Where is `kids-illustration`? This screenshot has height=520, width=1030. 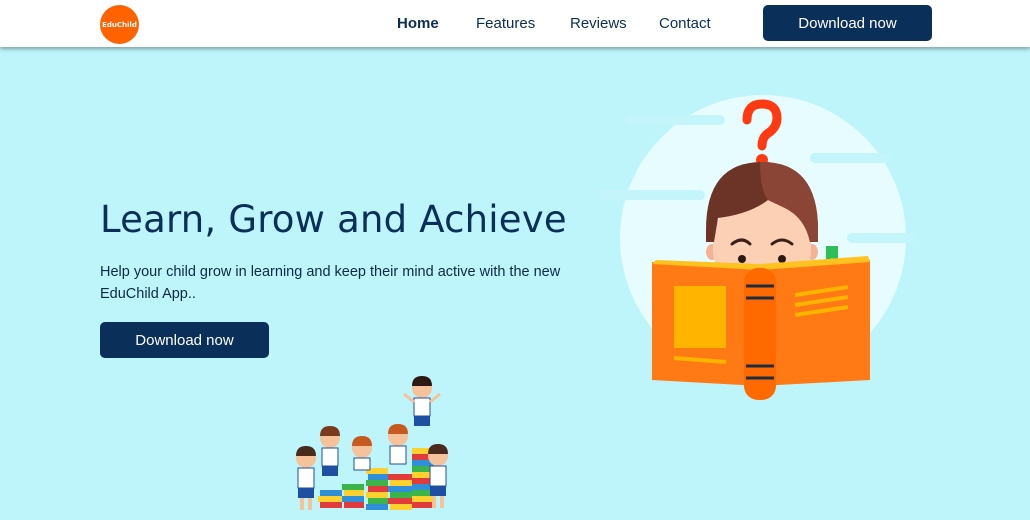
kids-illustration is located at coordinates (372, 443).